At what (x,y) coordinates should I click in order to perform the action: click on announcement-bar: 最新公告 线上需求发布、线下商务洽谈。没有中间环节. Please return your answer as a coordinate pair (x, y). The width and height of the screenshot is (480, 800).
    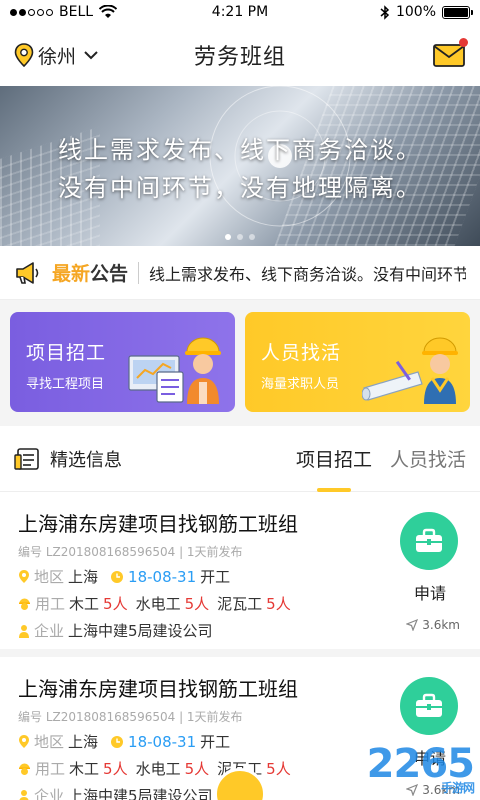
    Looking at the image, I should click on (240, 273).